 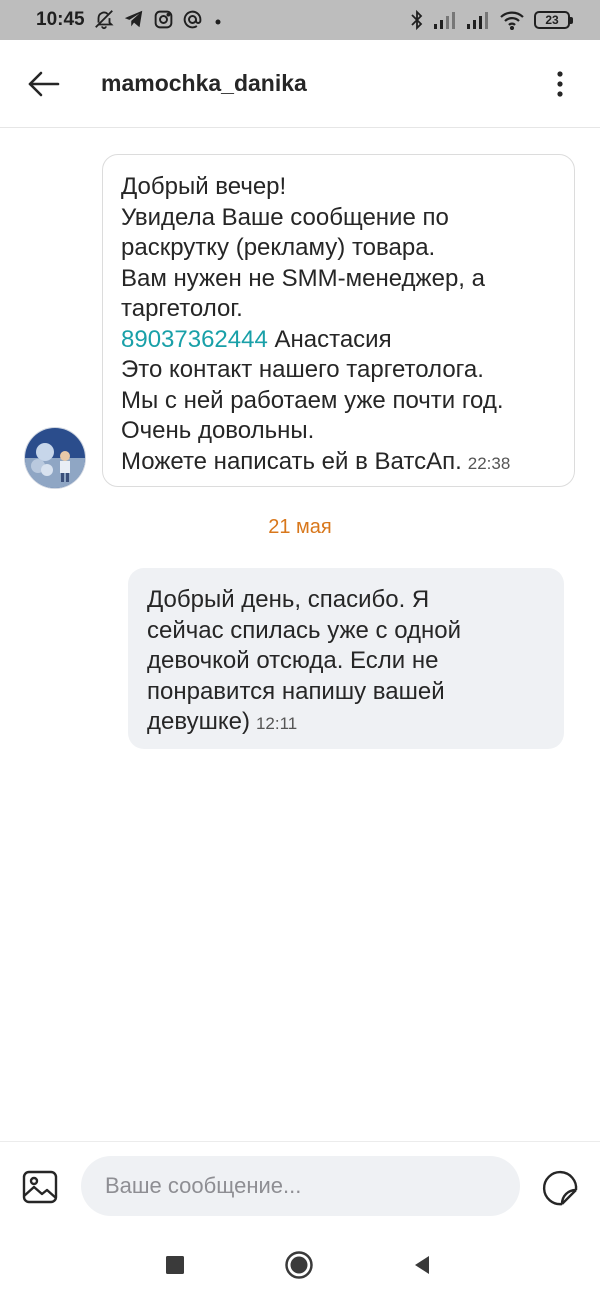 I want to click on message-line: Это контакт нашего таргетолога., so click(x=302, y=369).